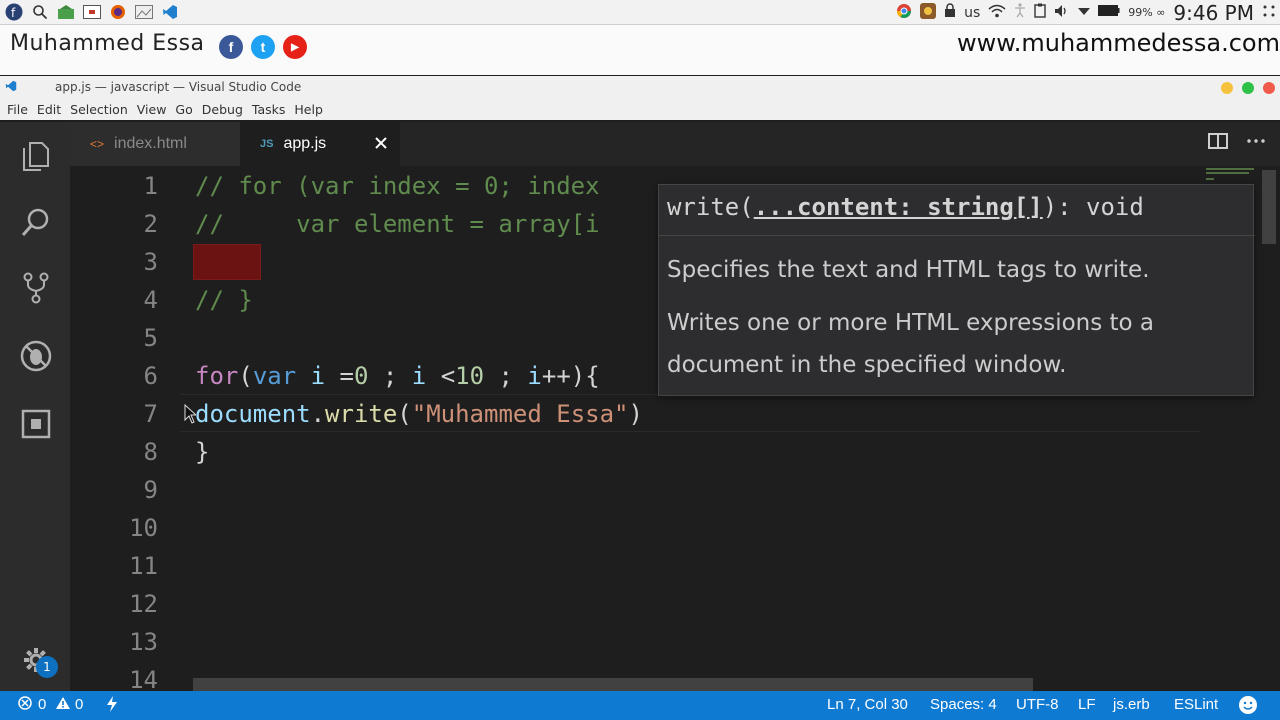 The image size is (1280, 720). I want to click on code-line-8: }, so click(202, 452).